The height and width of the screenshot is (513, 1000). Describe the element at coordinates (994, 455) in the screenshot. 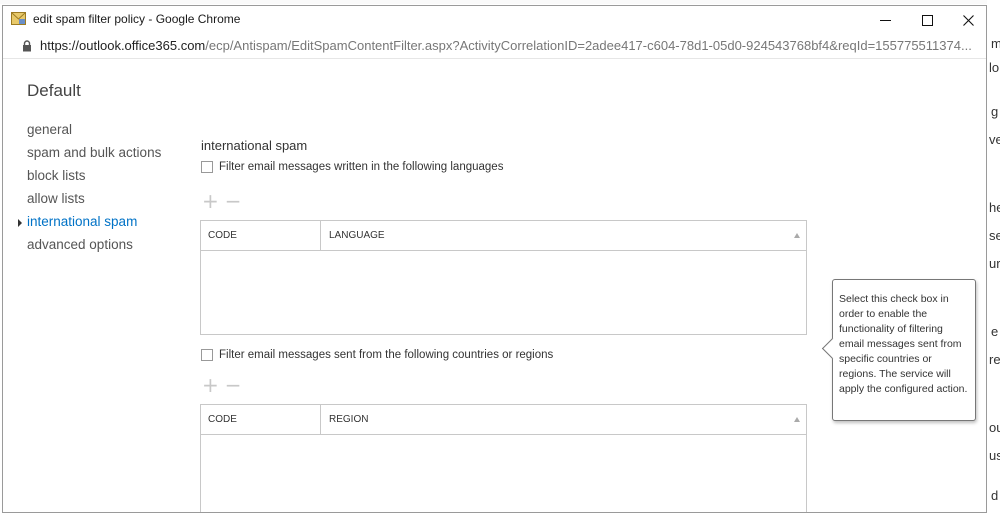

I see `background-text: us` at that location.